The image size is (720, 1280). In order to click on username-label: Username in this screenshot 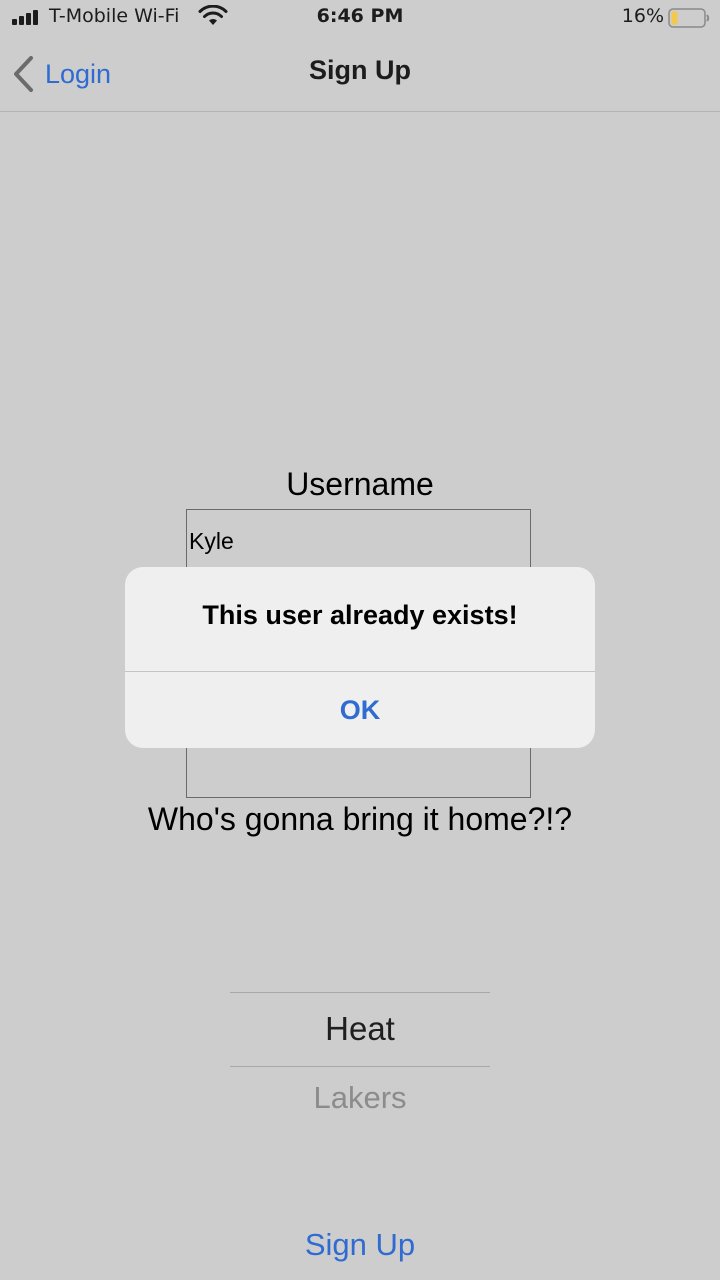, I will do `click(360, 484)`.